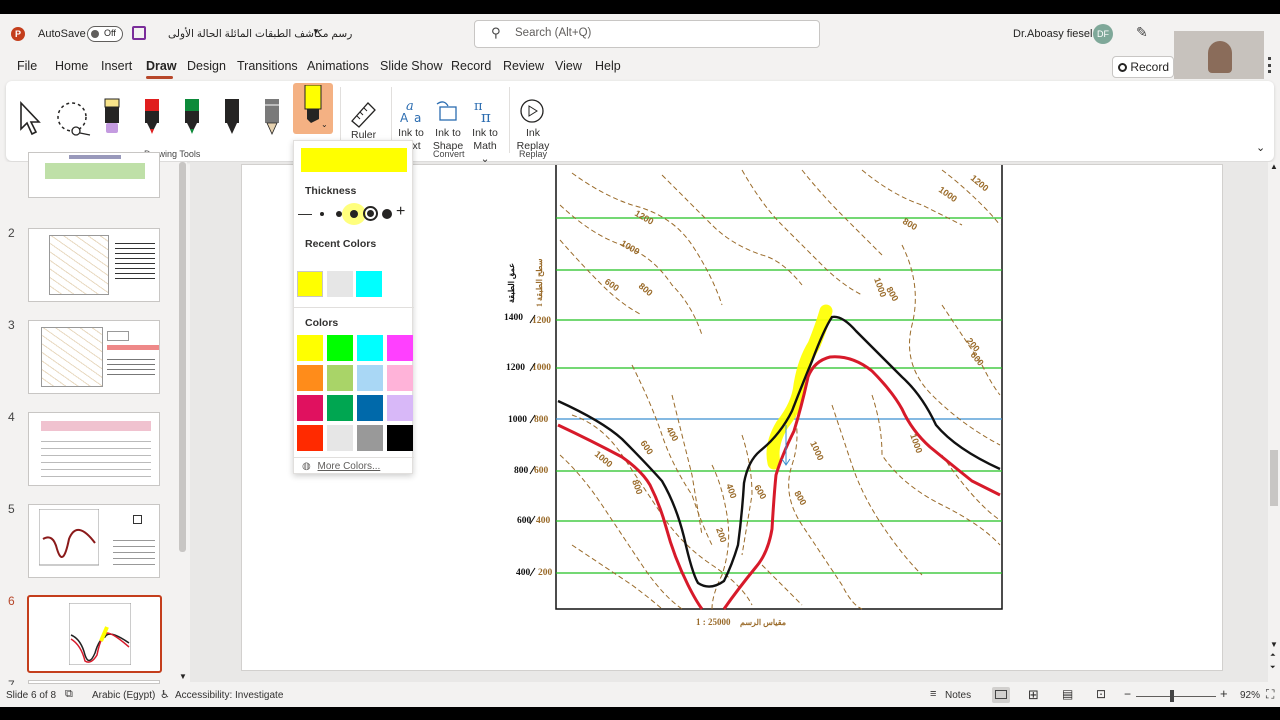 The image size is (1280, 720). Describe the element at coordinates (448, 111) in the screenshot. I see `ink-to-shape-icon` at that location.